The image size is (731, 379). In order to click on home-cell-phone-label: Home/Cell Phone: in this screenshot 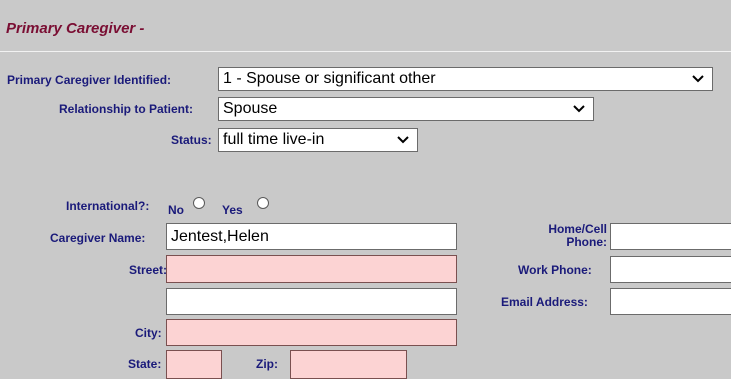, I will do `click(557, 236)`.